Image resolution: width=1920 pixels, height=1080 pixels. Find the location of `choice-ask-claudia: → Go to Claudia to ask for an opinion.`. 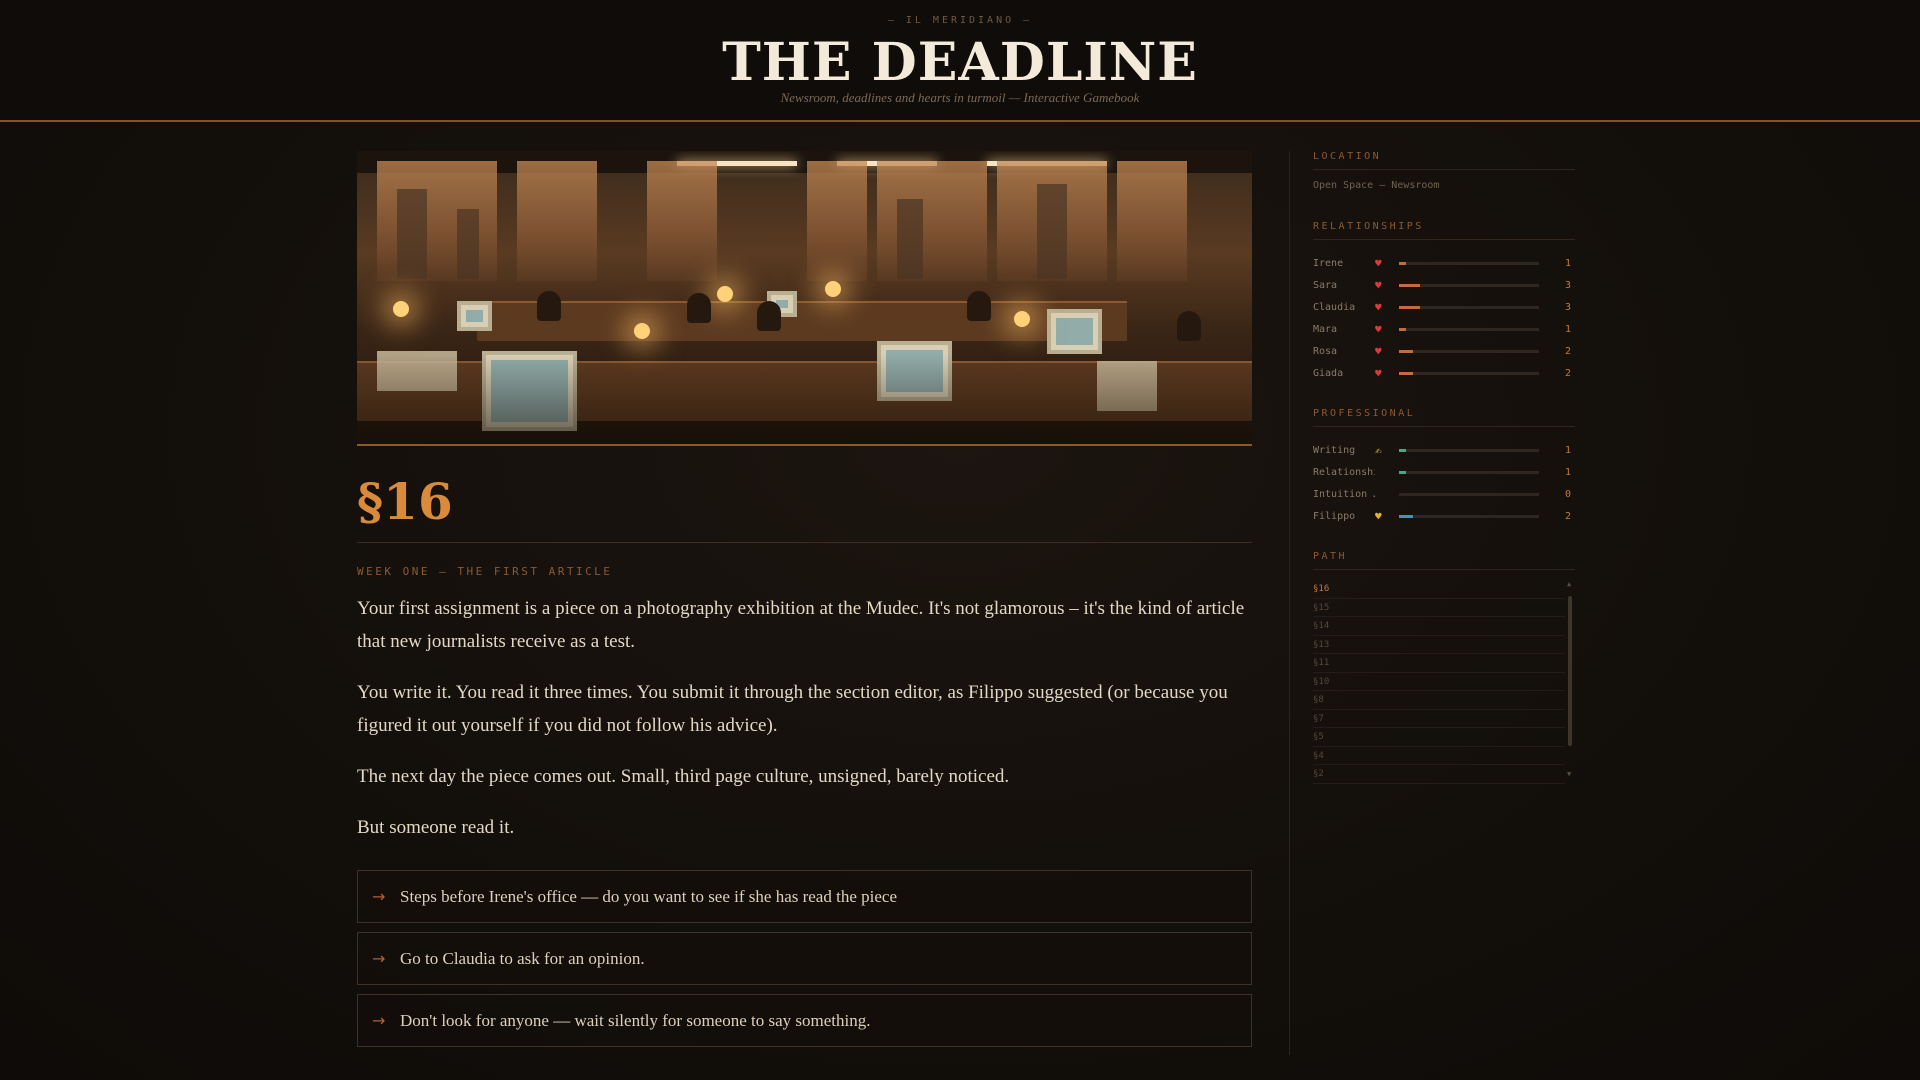

choice-ask-claudia: → Go to Claudia to ask for an opinion. is located at coordinates (804, 958).